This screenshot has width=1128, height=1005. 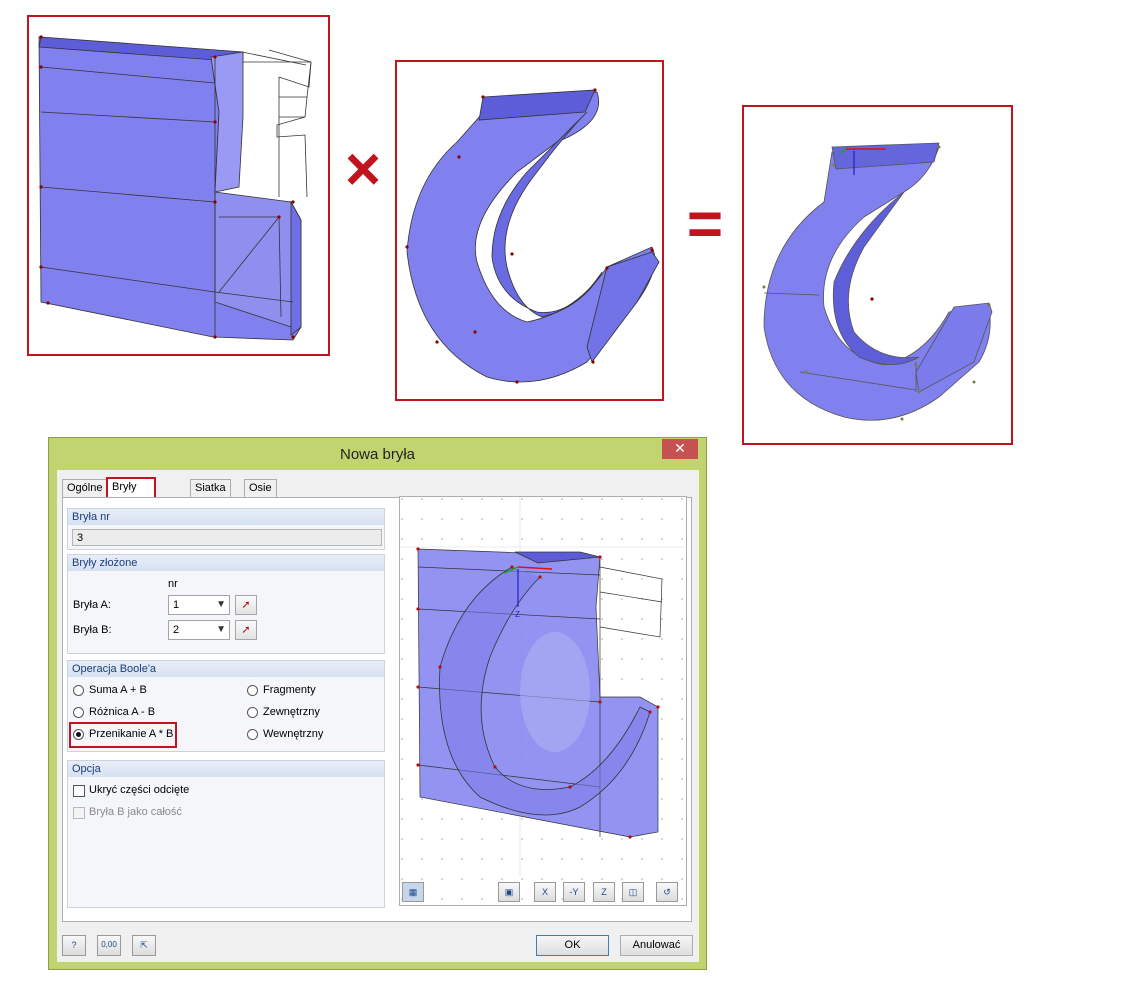 I want to click on external-label: Zewnętrzny, so click(x=291, y=712).